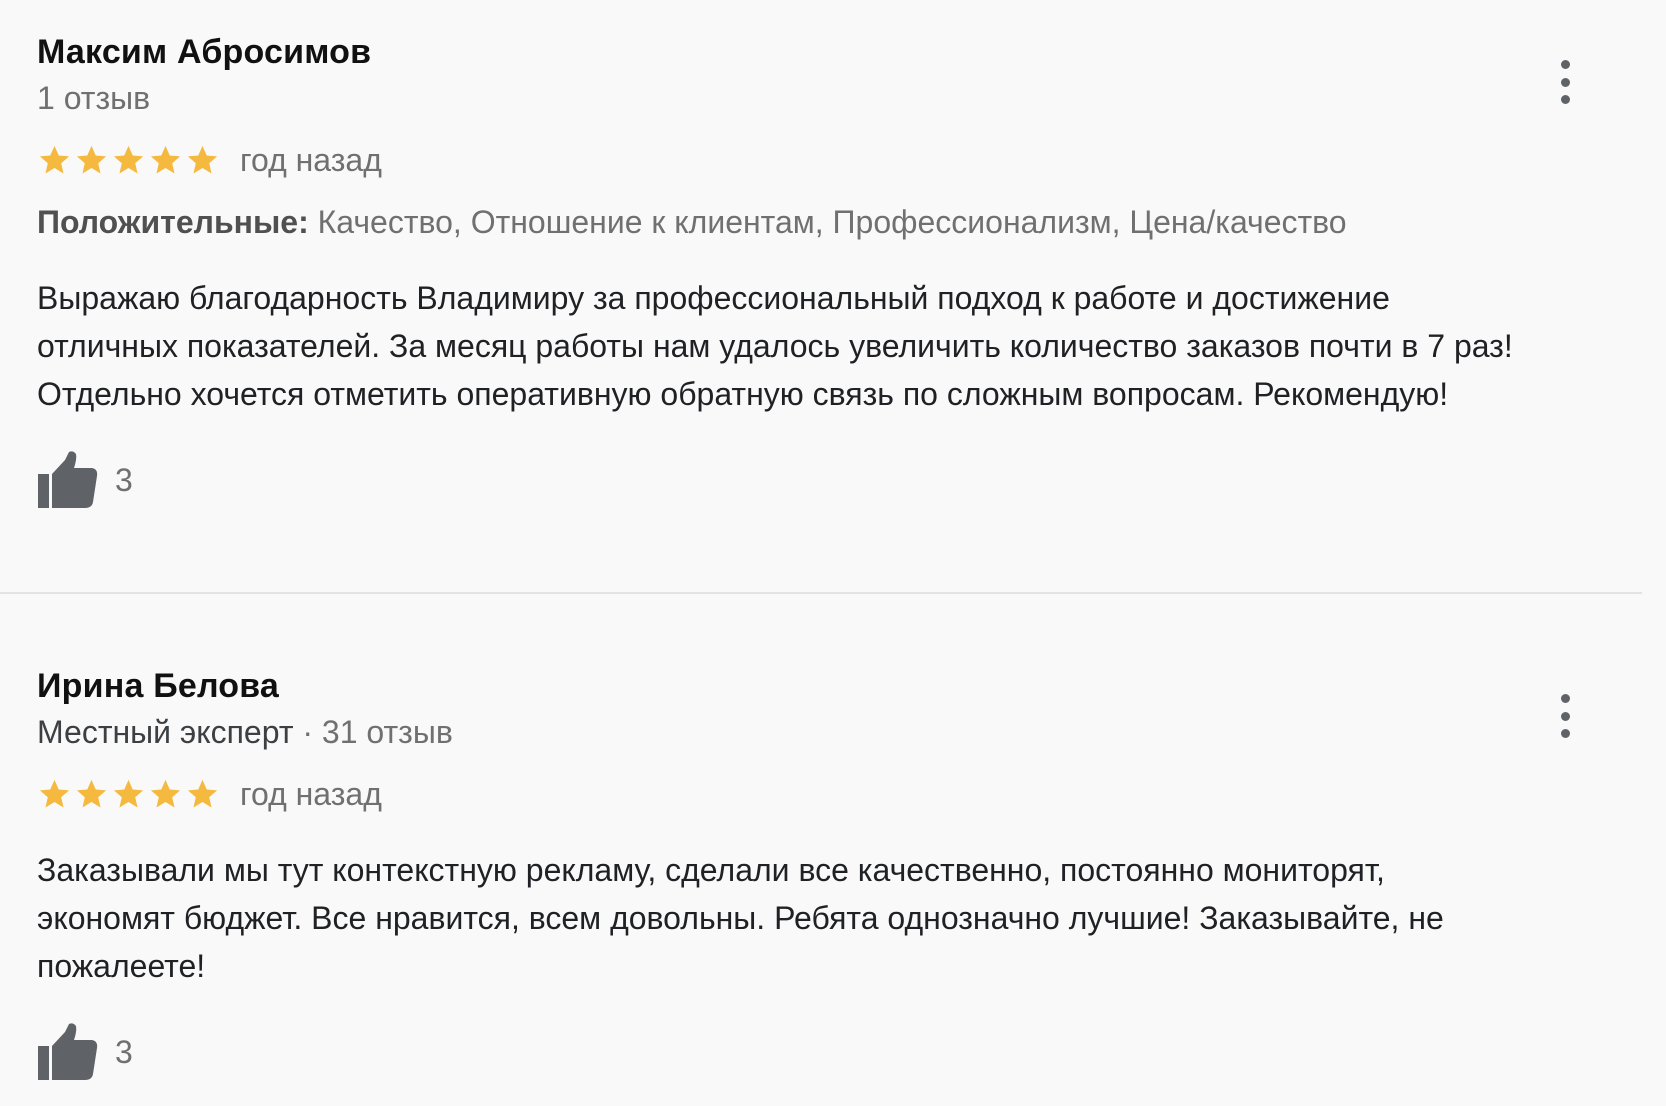 The height and width of the screenshot is (1106, 1666). I want to click on review-count: 1 отзыв, so click(94, 98).